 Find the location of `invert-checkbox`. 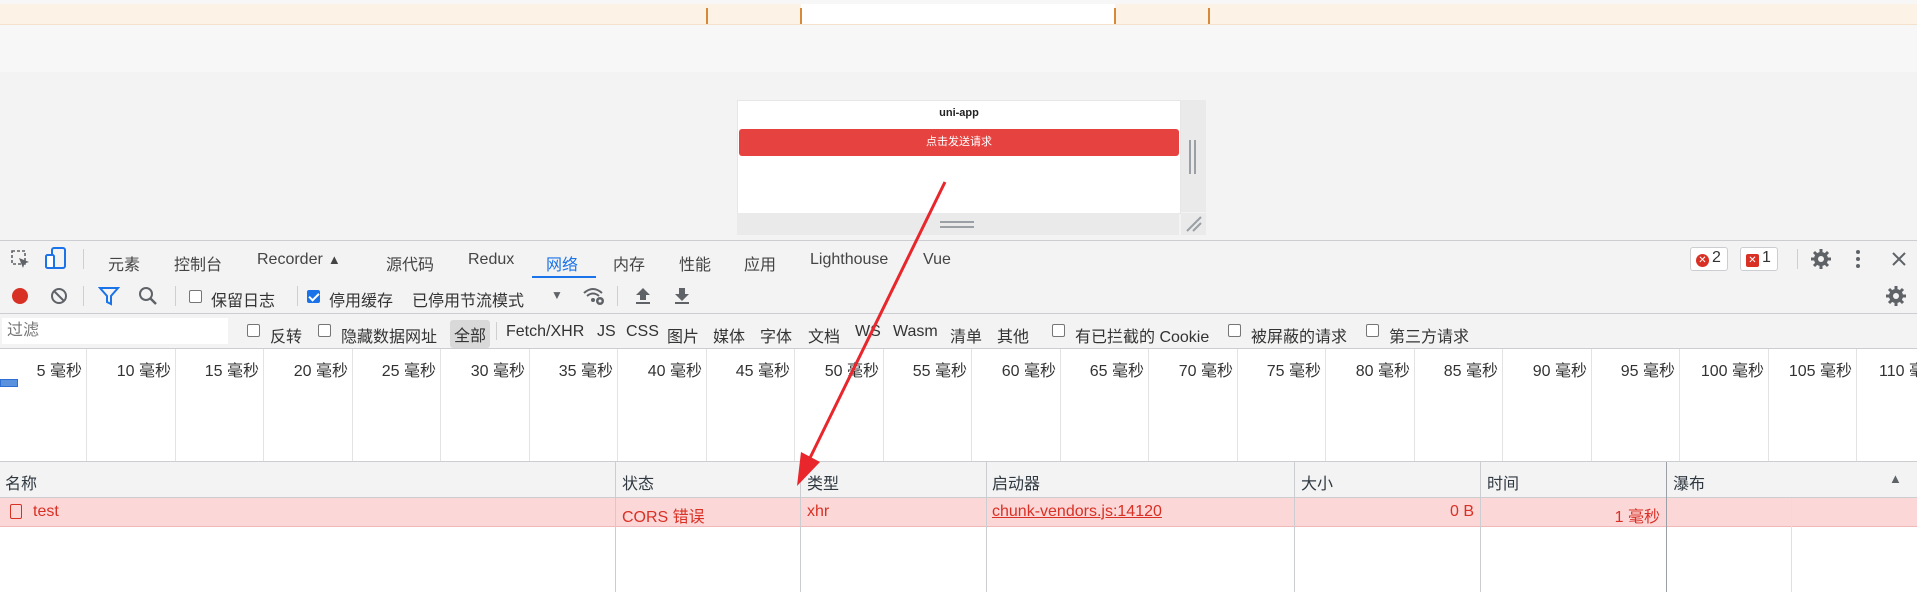

invert-checkbox is located at coordinates (253, 330).